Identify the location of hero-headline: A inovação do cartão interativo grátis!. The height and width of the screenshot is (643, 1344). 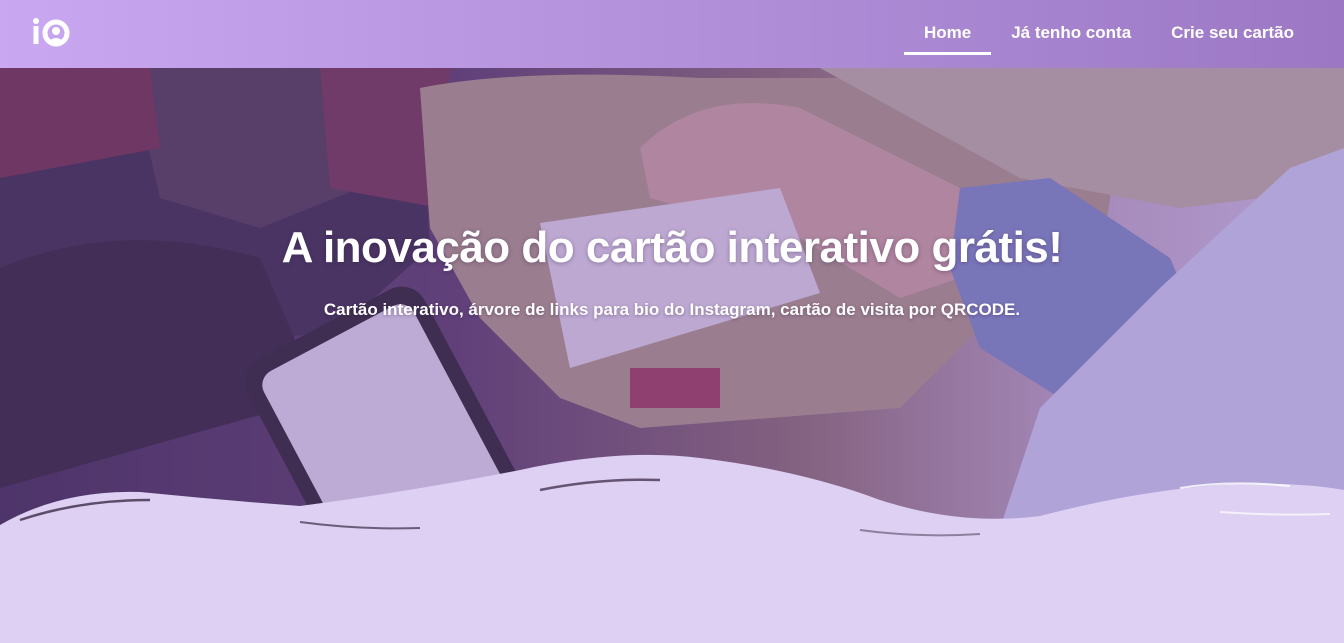
(672, 247).